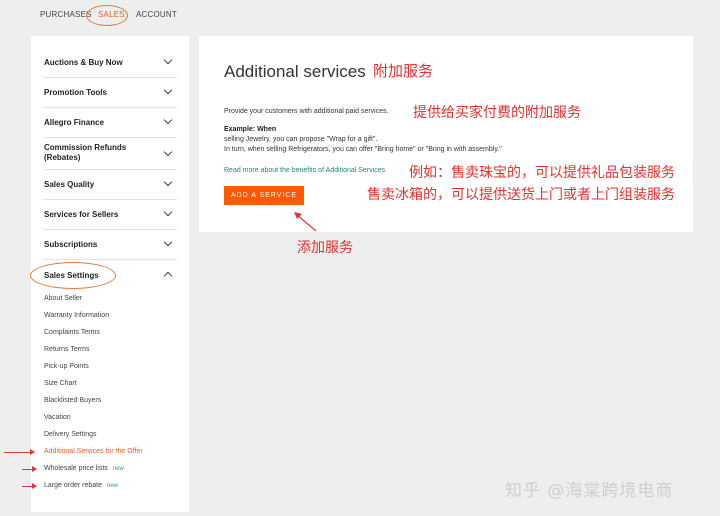 This screenshot has width=720, height=516. Describe the element at coordinates (325, 248) in the screenshot. I see `add-service-annotation: 添加服务` at that location.